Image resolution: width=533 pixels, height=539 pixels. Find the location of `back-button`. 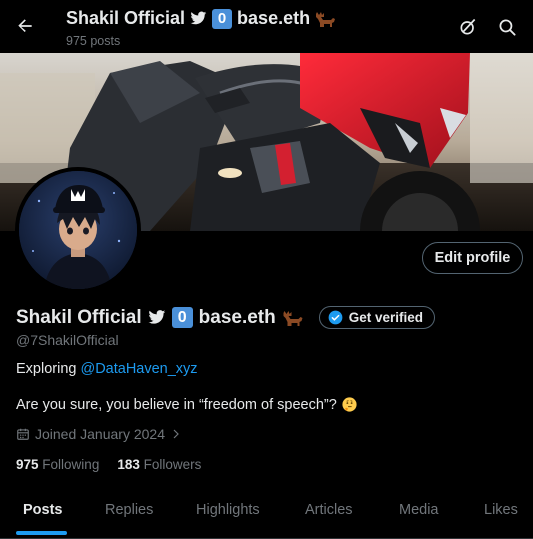

back-button is located at coordinates (25, 26).